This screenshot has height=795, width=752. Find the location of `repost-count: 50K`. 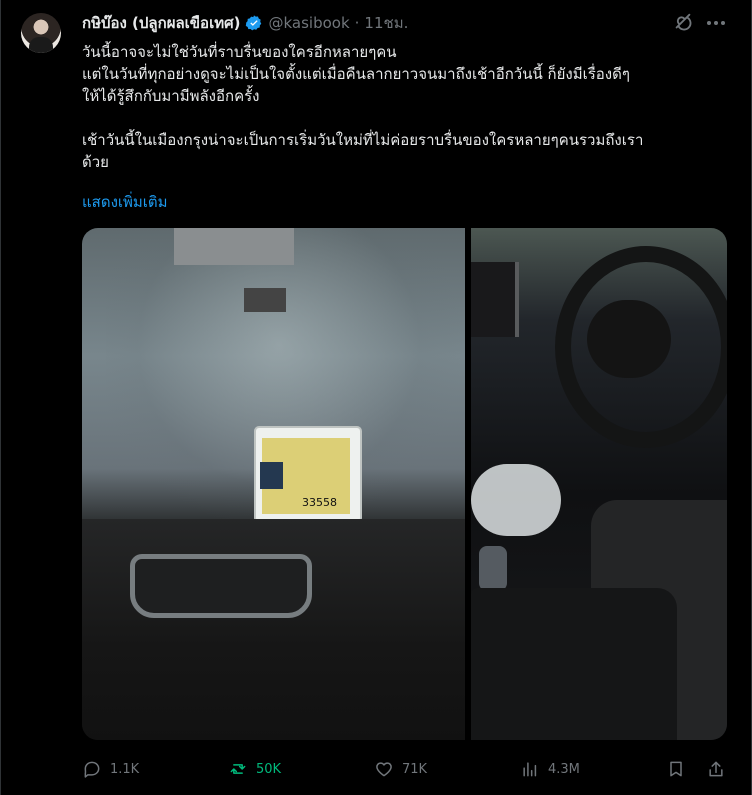

repost-count: 50K is located at coordinates (269, 769).